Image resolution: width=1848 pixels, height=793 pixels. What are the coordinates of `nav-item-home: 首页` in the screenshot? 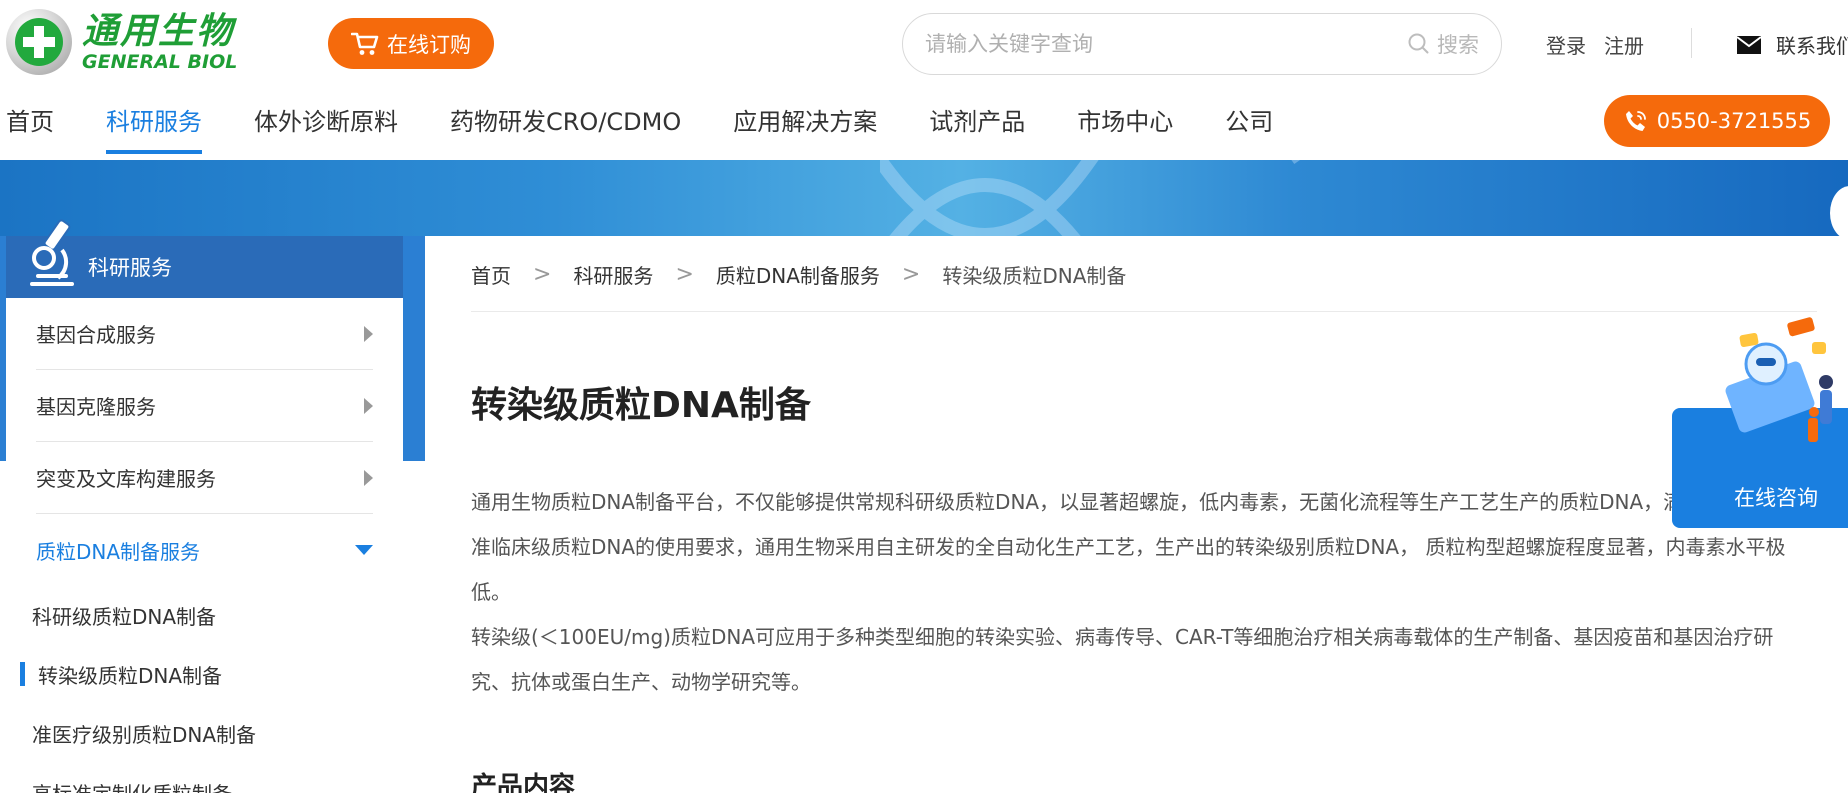 It's located at (30, 128).